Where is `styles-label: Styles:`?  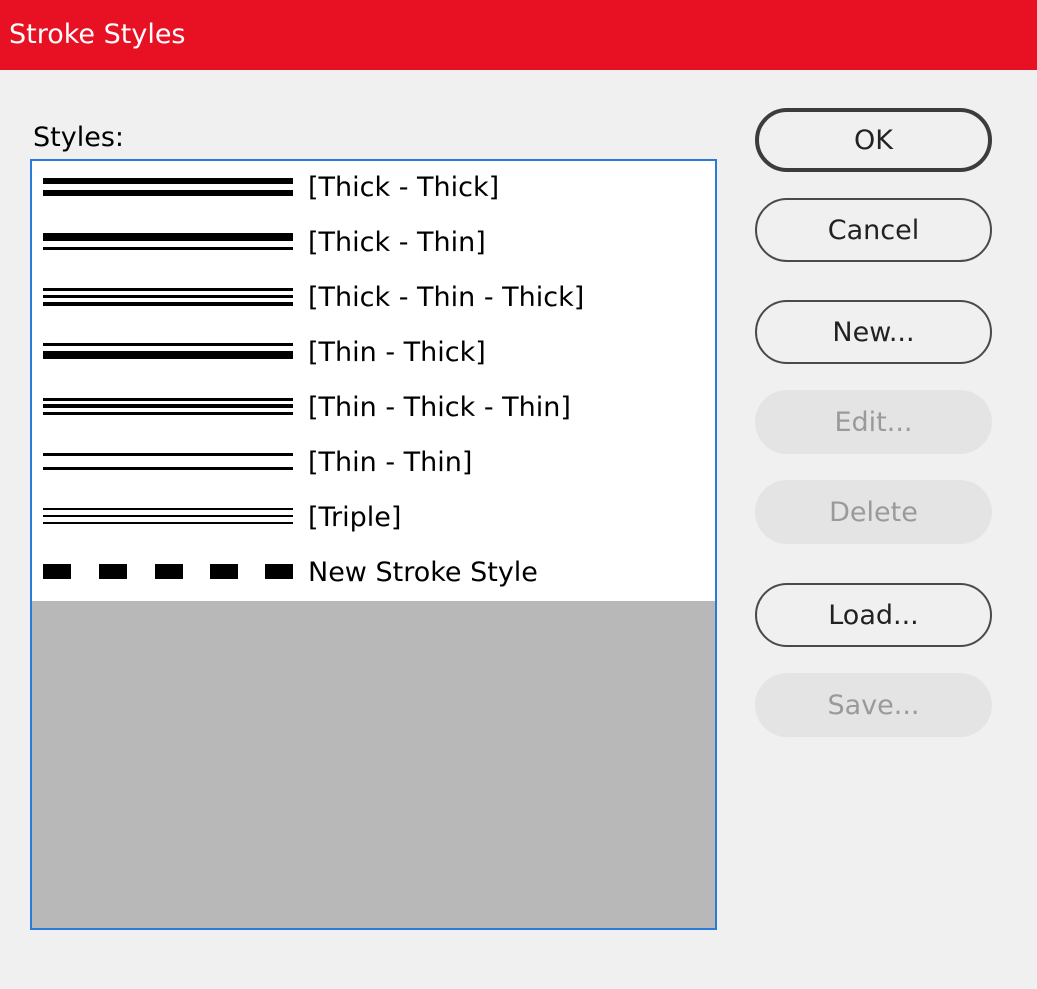 styles-label: Styles: is located at coordinates (78, 137).